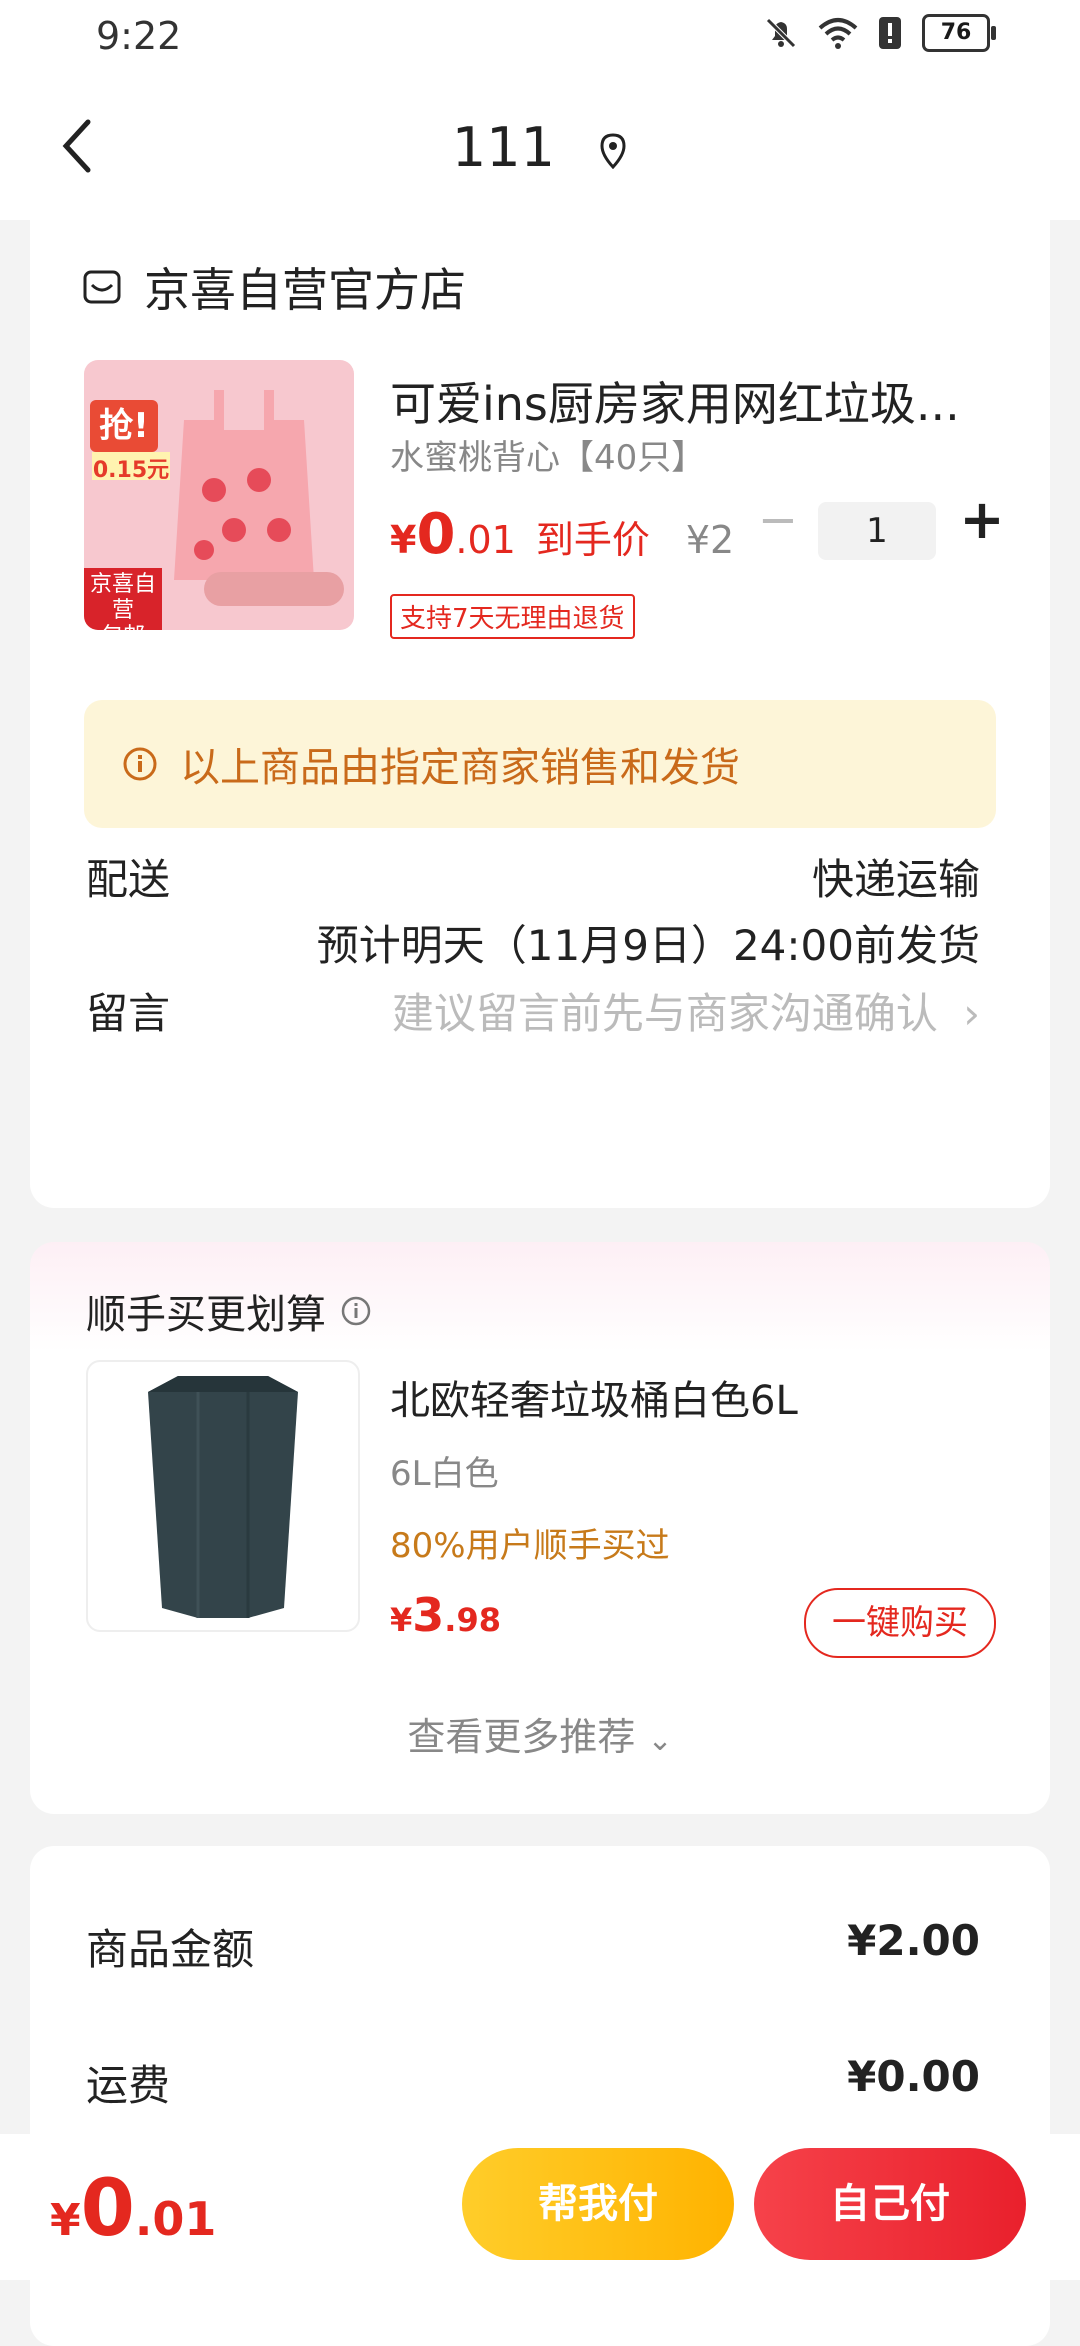 This screenshot has height=2346, width=1080. I want to click on recommend-item-price: ¥3.98, so click(445, 1615).